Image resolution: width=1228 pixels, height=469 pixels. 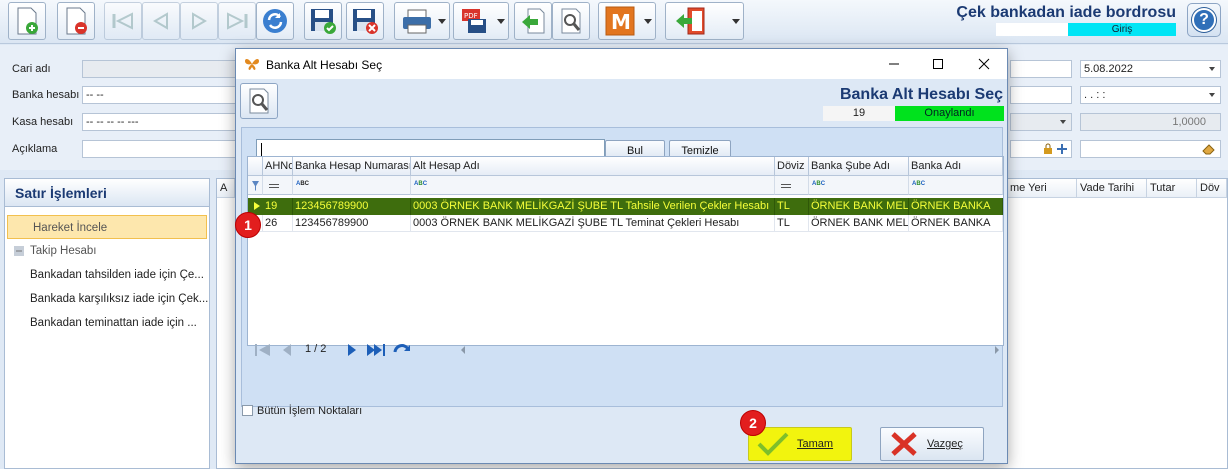 What do you see at coordinates (63, 251) in the screenshot?
I see `sidebar-item-label: Takip Hesabı` at bounding box center [63, 251].